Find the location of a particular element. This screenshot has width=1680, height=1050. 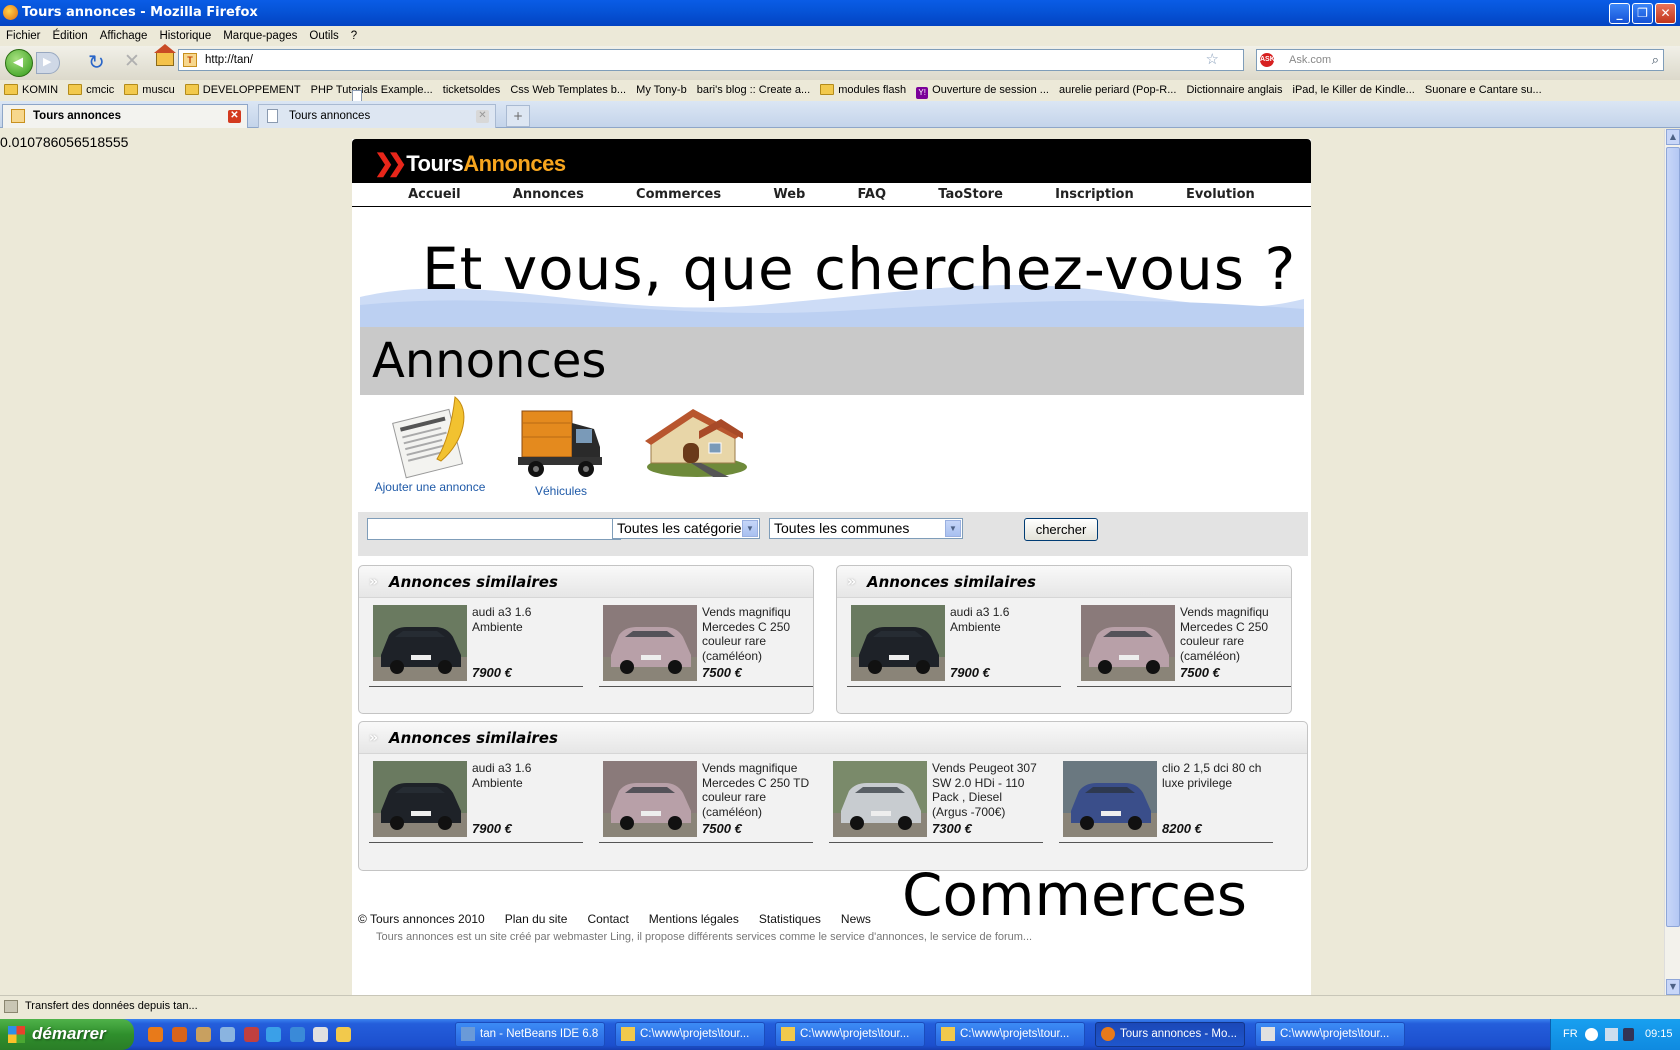

bookmark-muscu: muscu is located at coordinates (148, 90).